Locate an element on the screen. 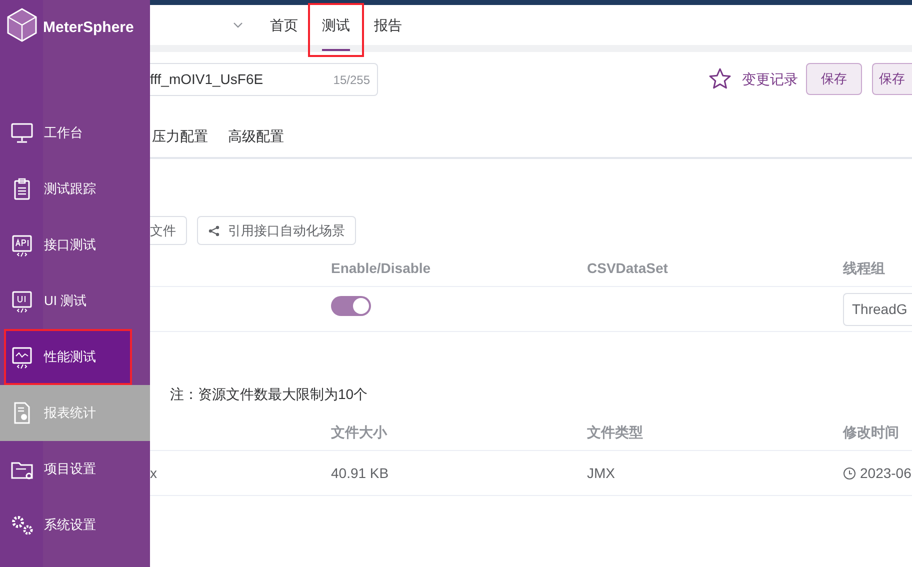 This screenshot has width=912, height=567. limit-note: 注：资源文件数最大限制为10个 is located at coordinates (269, 394).